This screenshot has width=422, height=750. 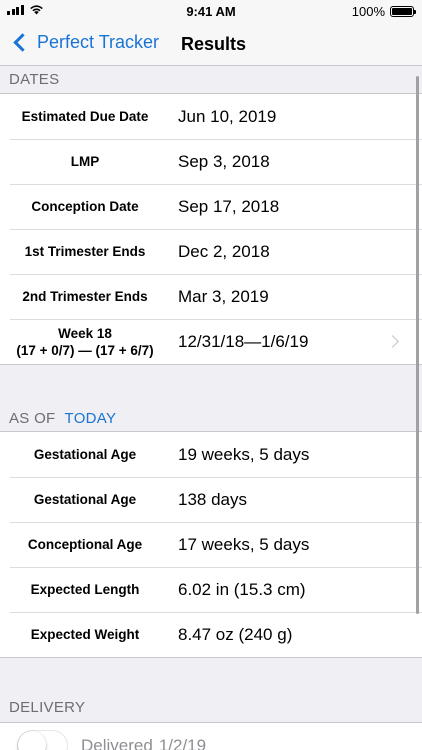 I want to click on row-value: Mar 3, 2019, so click(x=223, y=296).